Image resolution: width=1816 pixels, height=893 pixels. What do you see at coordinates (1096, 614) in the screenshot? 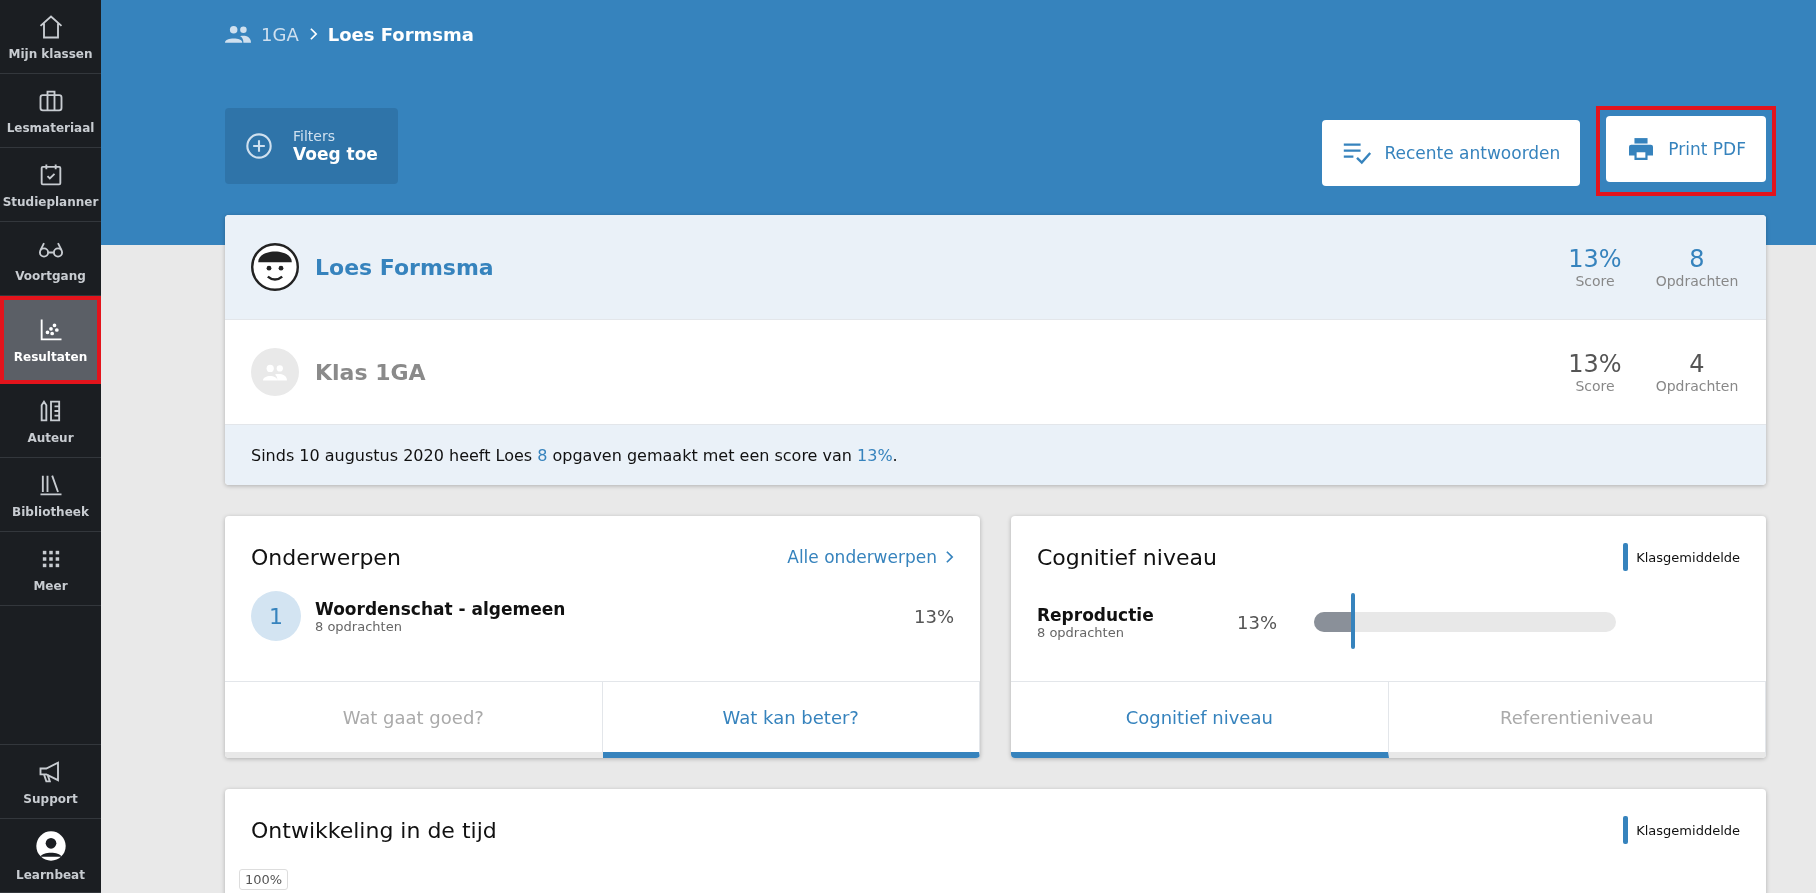
I see `level-name: Reproductie` at bounding box center [1096, 614].